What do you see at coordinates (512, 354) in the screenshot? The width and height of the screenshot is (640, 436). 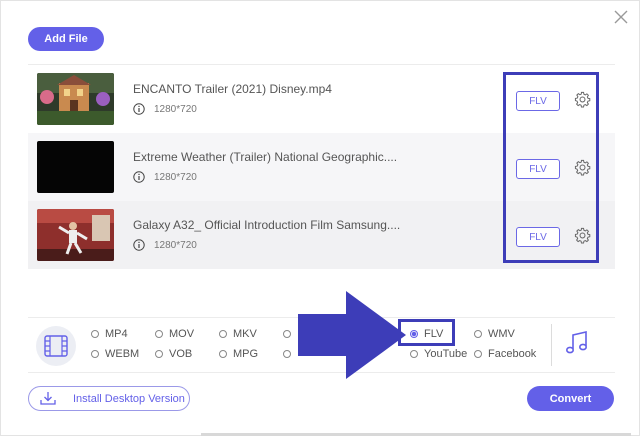 I see `format-label: Facebook` at bounding box center [512, 354].